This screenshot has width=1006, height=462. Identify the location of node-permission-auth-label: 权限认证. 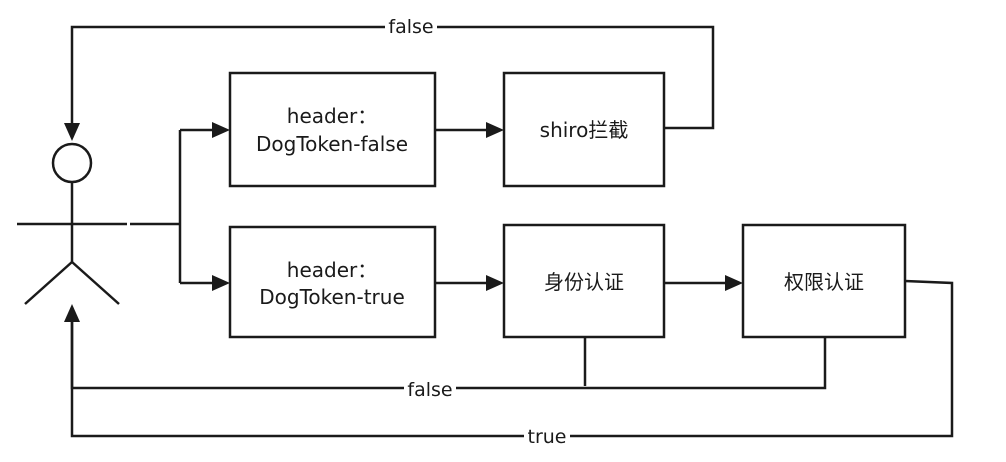
(824, 282).